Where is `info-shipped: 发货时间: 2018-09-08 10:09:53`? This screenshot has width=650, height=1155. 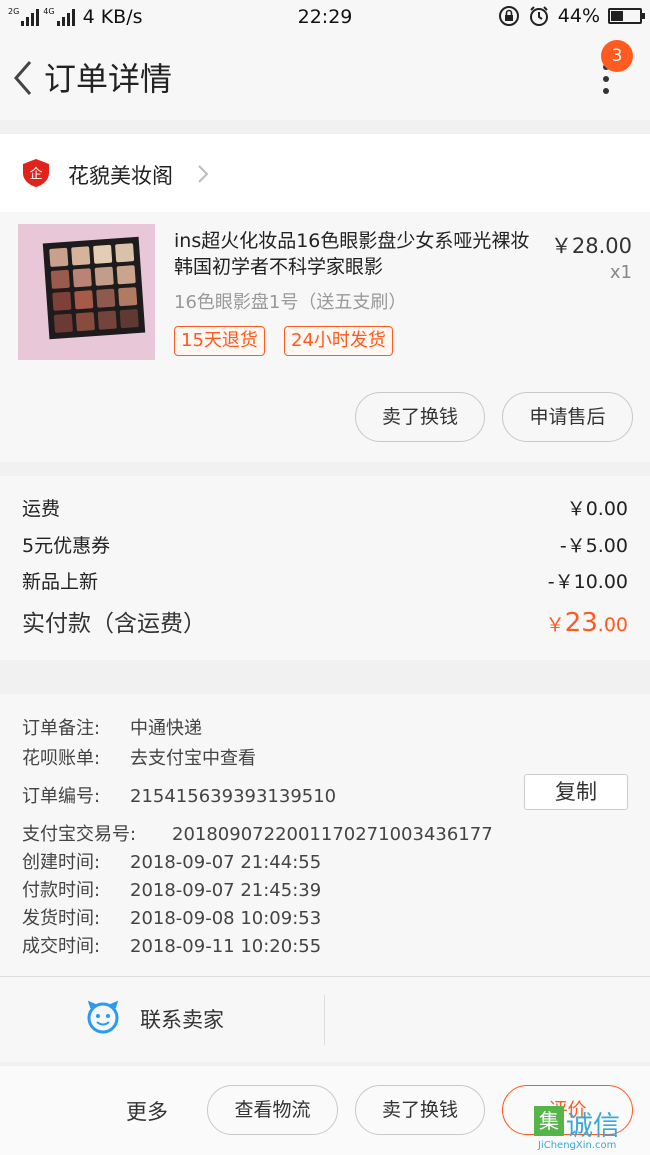 info-shipped: 发货时间: 2018-09-08 10:09:53 is located at coordinates (171, 917).